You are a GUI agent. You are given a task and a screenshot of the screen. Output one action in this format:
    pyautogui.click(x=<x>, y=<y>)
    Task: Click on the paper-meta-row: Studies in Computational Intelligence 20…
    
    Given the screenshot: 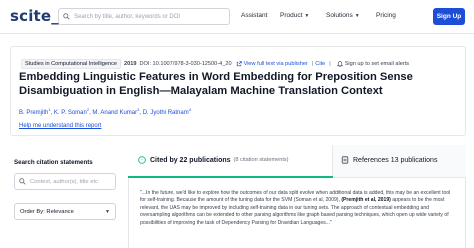 What is the action you would take?
    pyautogui.click(x=215, y=64)
    